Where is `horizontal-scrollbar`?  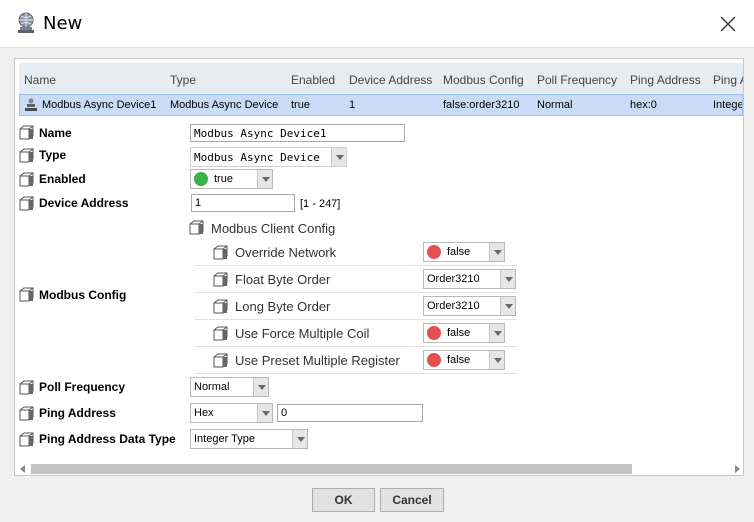
horizontal-scrollbar is located at coordinates (380, 469).